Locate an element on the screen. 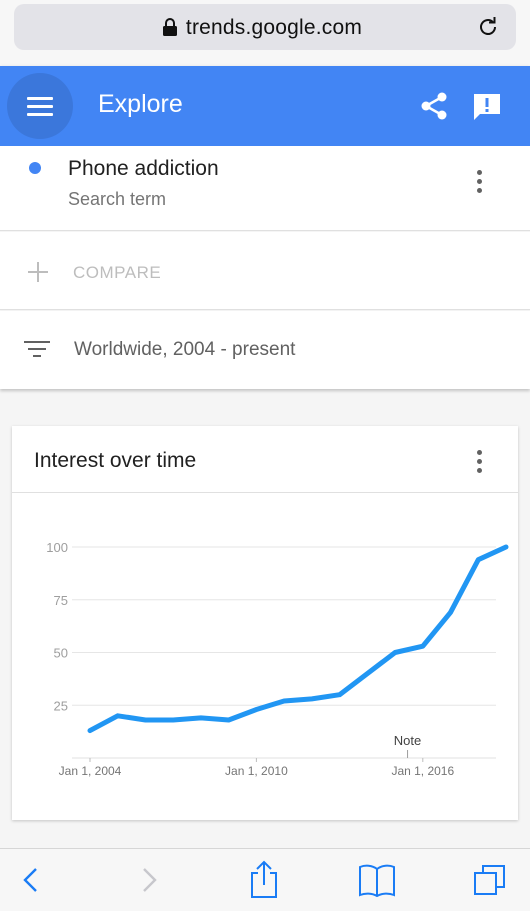 Image resolution: width=530 pixels, height=911 pixels. browser-url-bar-area: trends.google.com is located at coordinates (265, 33).